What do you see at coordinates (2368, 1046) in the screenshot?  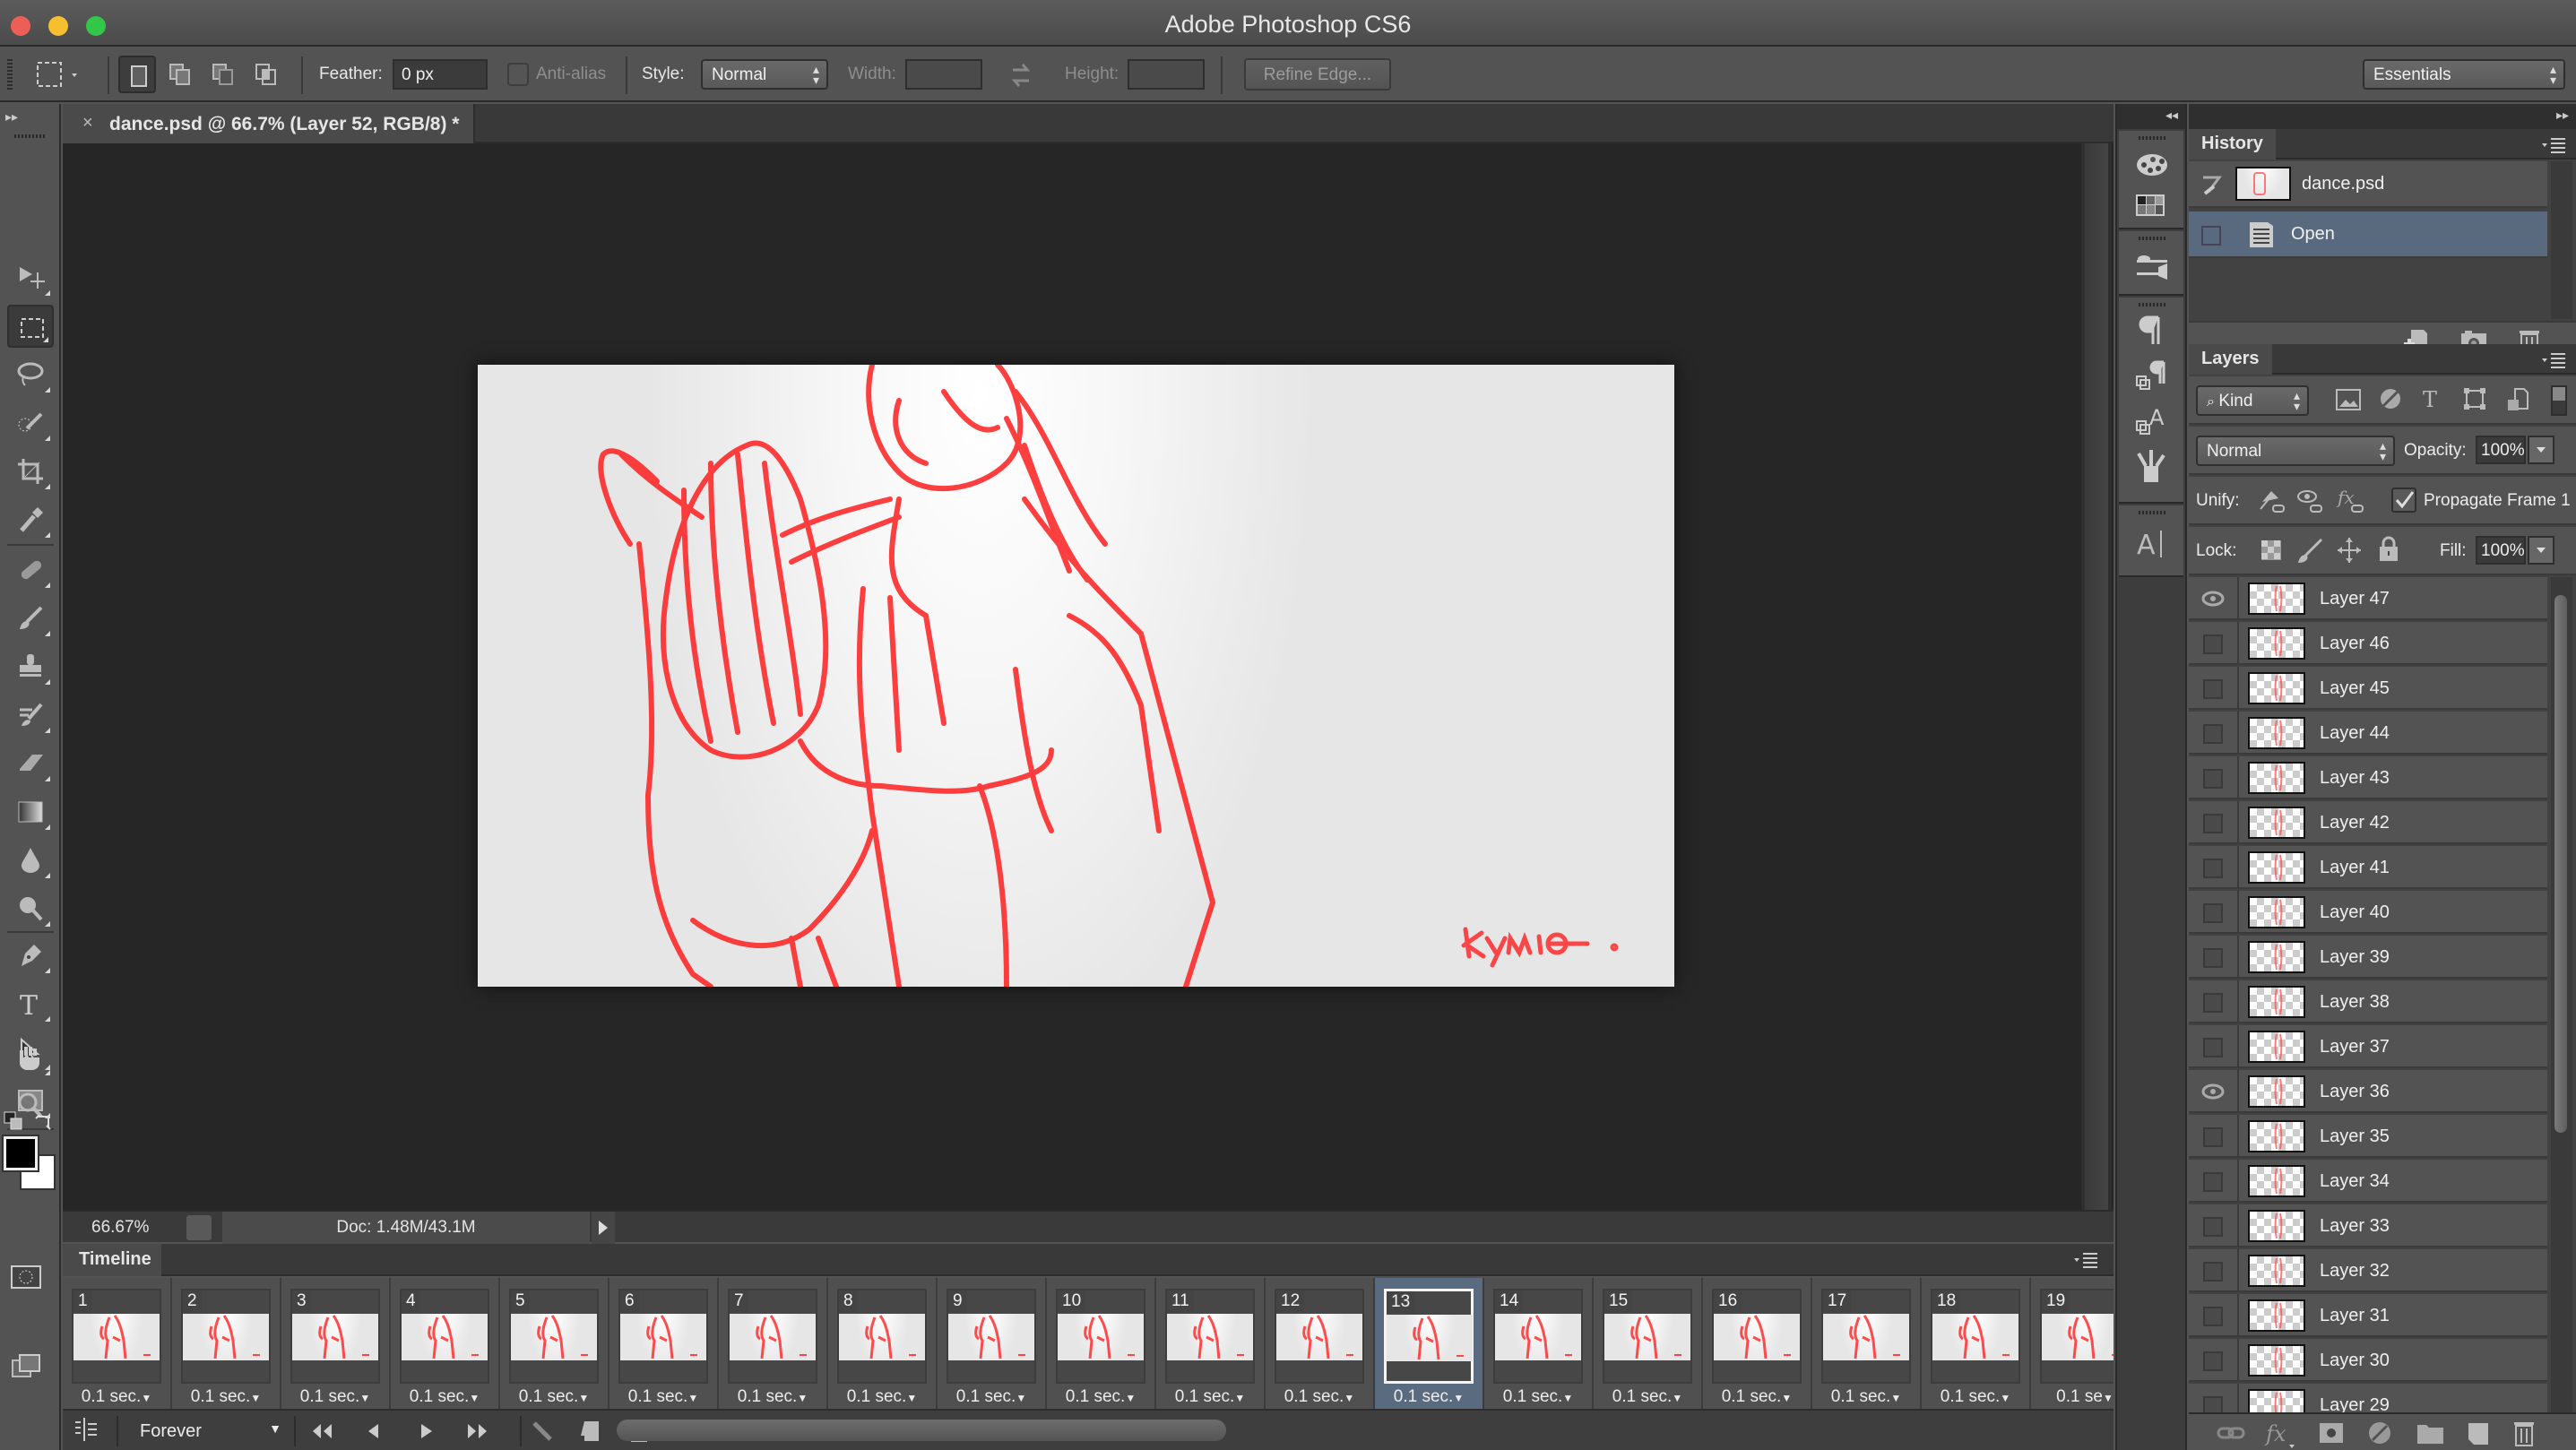 I see `layer-row: Layer 37` at bounding box center [2368, 1046].